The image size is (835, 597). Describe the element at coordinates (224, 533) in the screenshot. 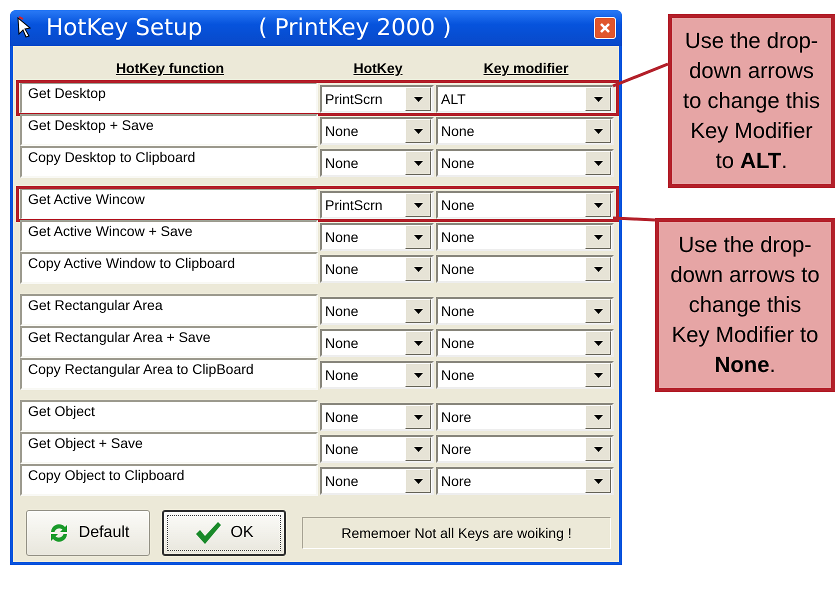

I see `dialog-button: OK` at that location.